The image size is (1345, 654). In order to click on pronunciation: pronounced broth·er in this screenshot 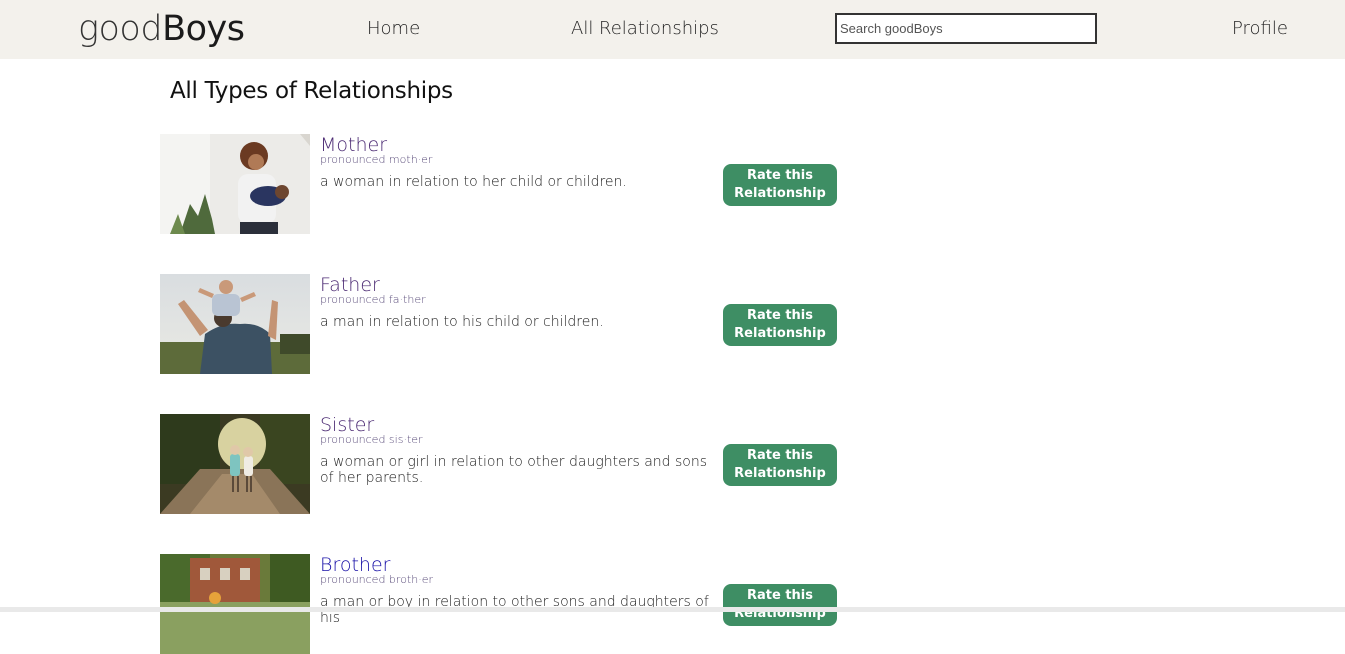, I will do `click(376, 579)`.